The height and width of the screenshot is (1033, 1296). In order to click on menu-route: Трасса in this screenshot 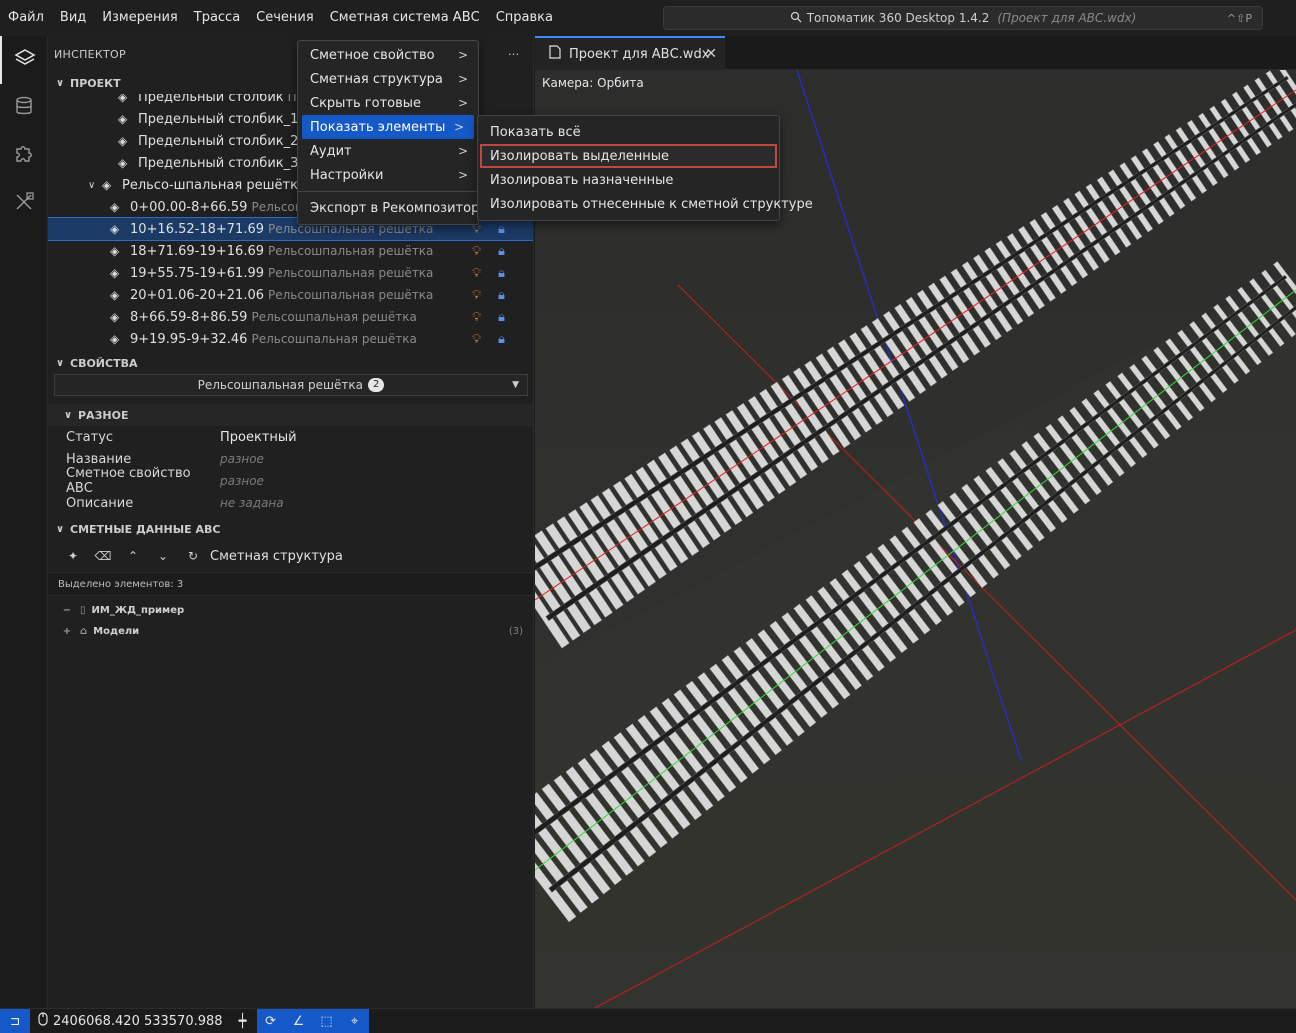, I will do `click(217, 18)`.